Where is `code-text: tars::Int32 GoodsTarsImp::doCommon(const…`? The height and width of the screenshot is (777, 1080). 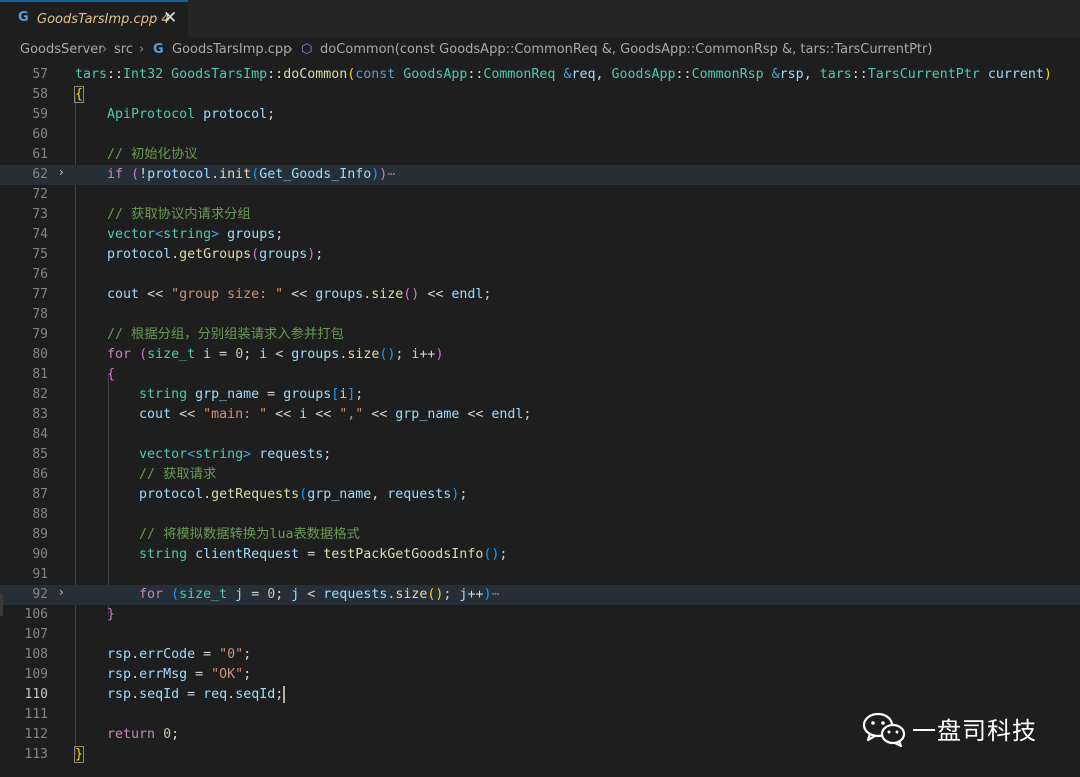
code-text: tars::Int32 GoodsTarsImp::doCommon(const… is located at coordinates (563, 74).